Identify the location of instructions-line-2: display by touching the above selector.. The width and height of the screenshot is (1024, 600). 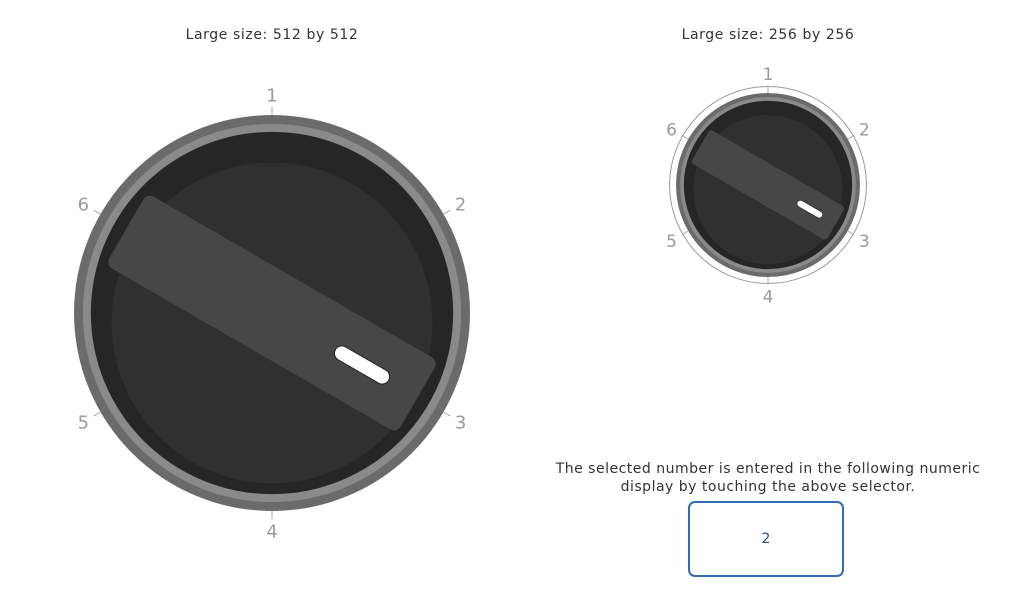
(768, 487).